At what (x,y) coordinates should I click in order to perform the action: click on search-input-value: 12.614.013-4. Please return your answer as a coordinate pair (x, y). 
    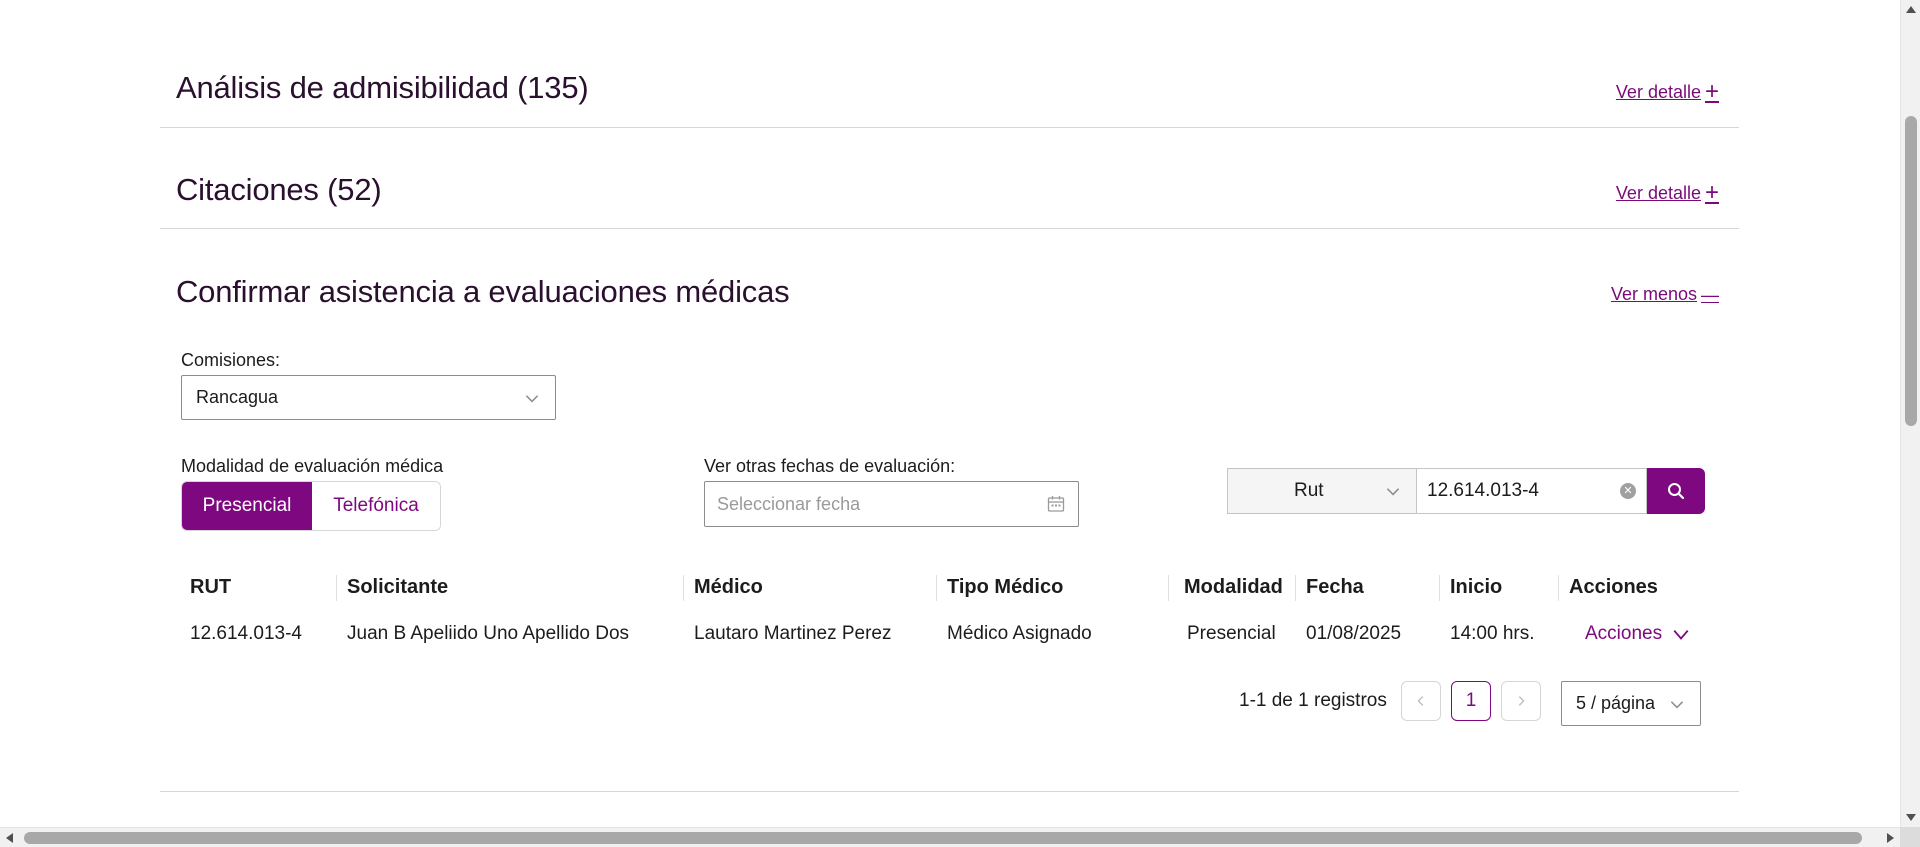
    Looking at the image, I should click on (1483, 490).